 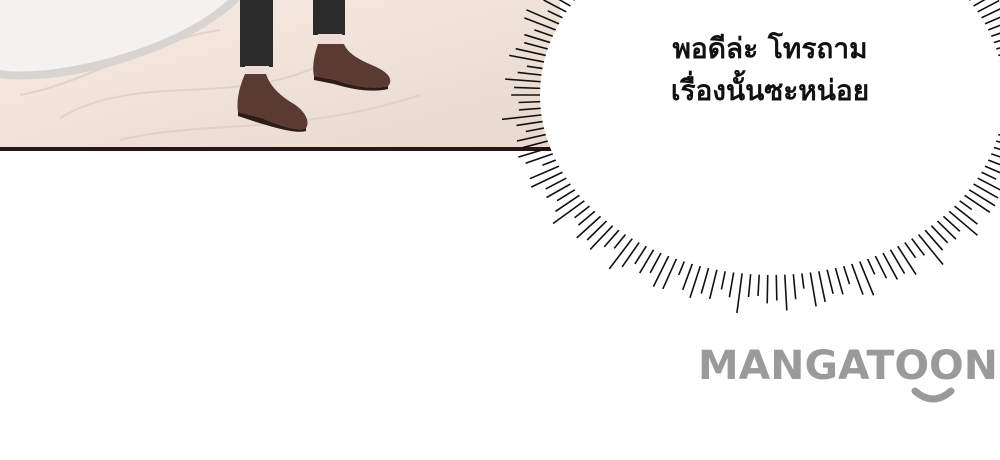 I want to click on right-trouser-leg, so click(x=329, y=17).